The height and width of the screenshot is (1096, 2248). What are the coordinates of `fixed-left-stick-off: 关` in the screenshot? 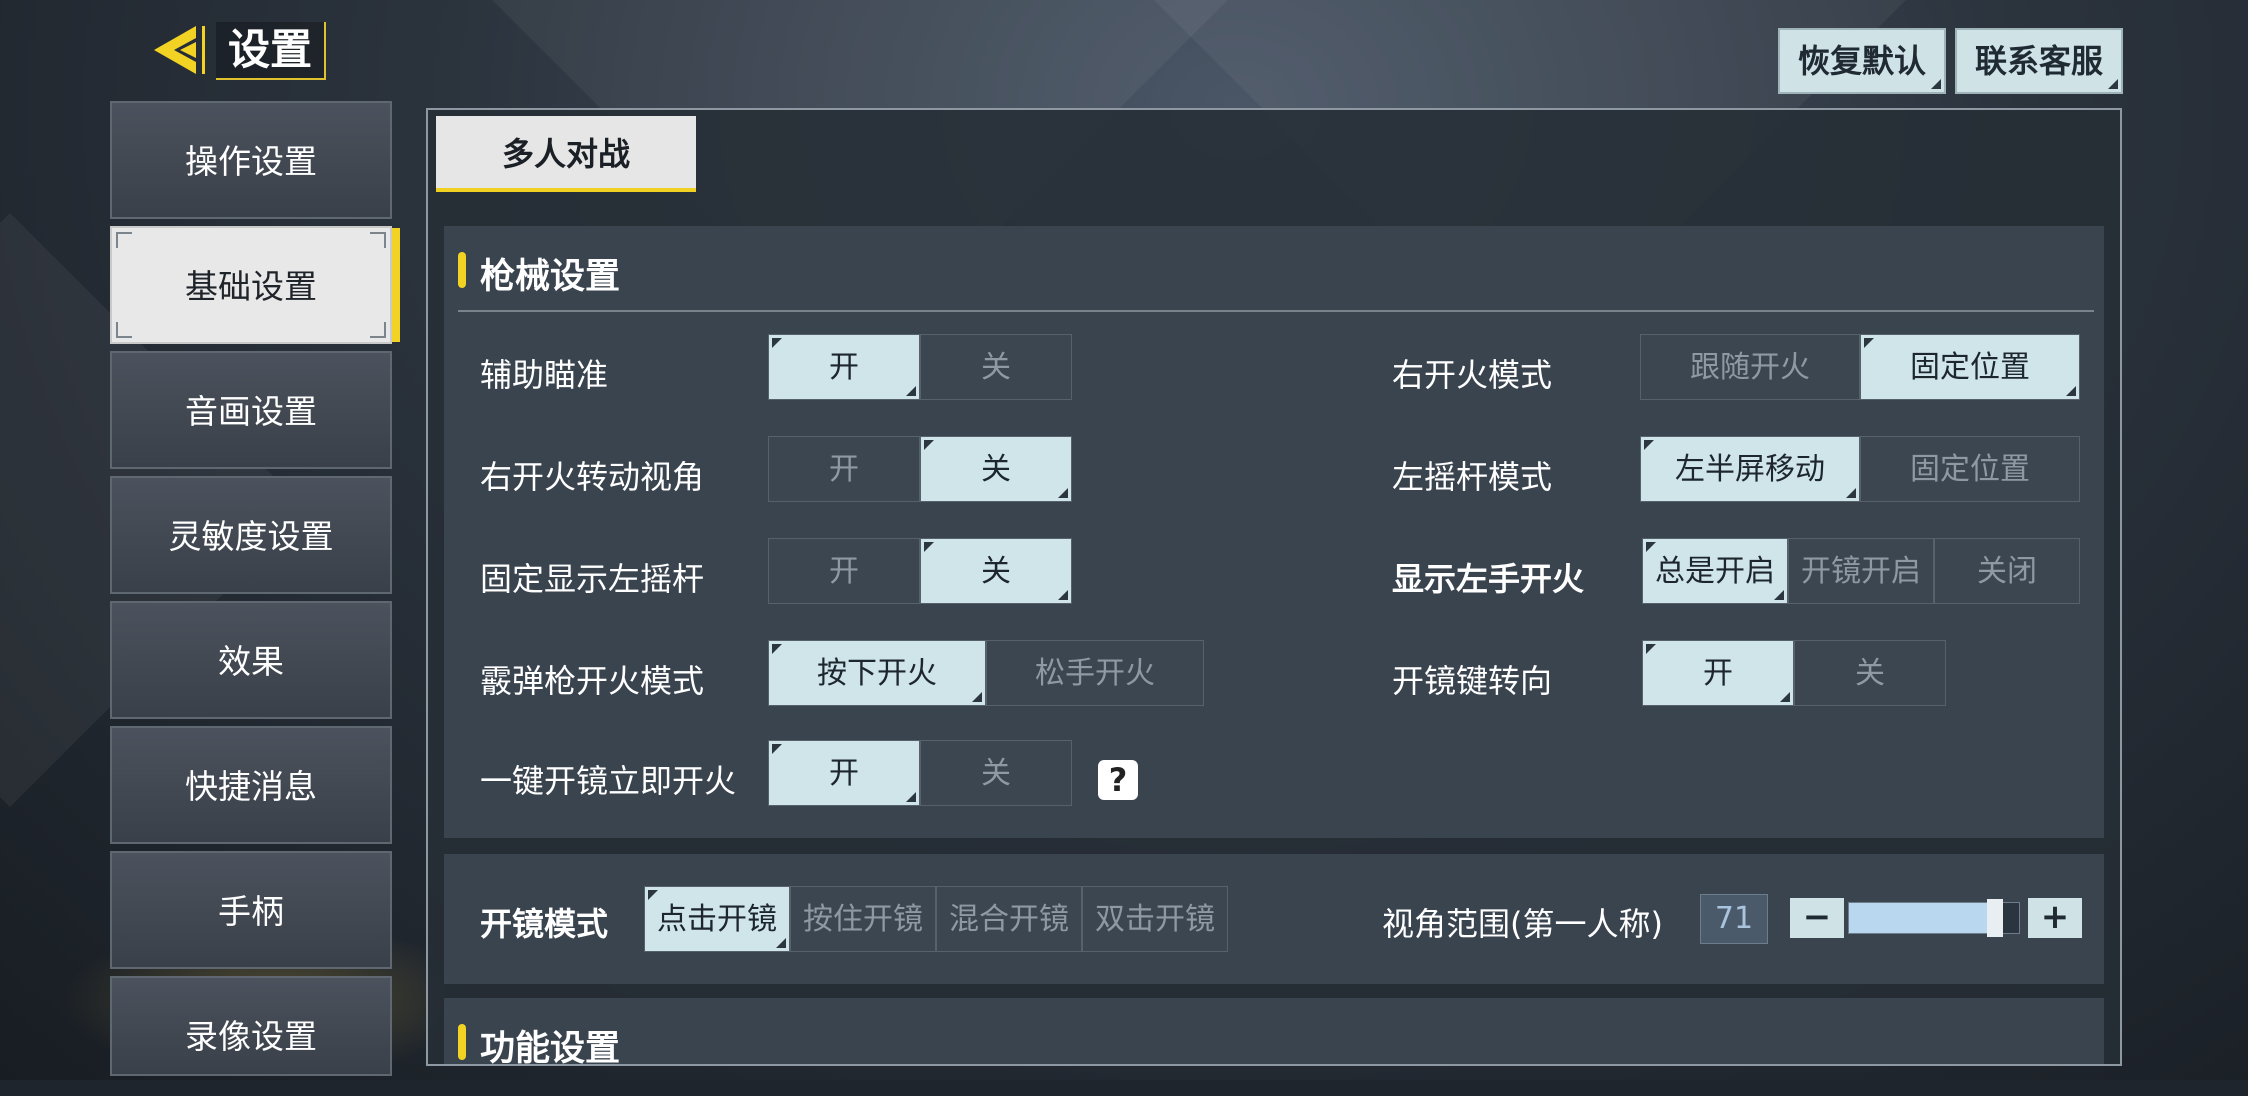 It's located at (996, 571).